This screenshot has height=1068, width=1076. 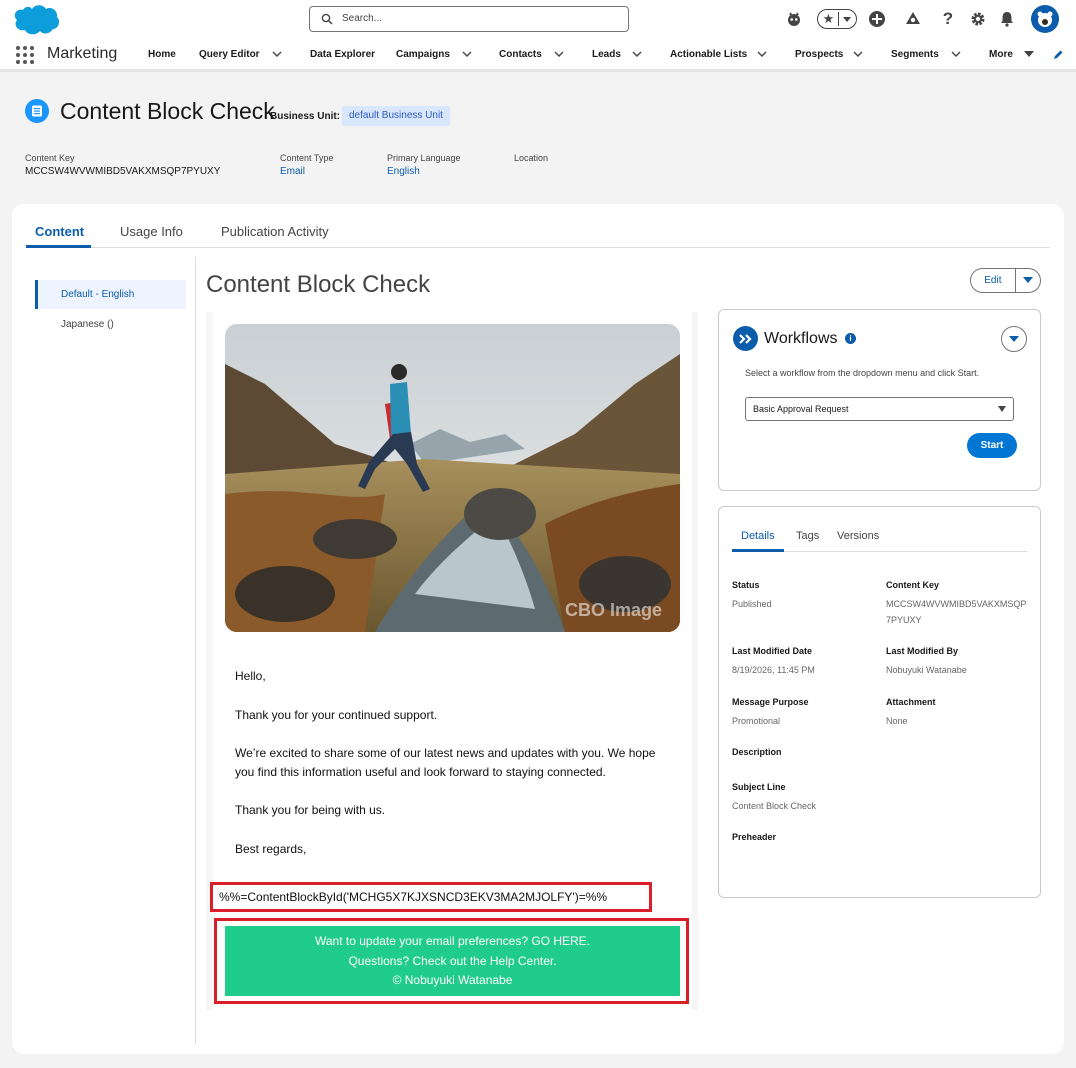 I want to click on email-paragraph-1: Thank you for your continued support., so click(x=336, y=715).